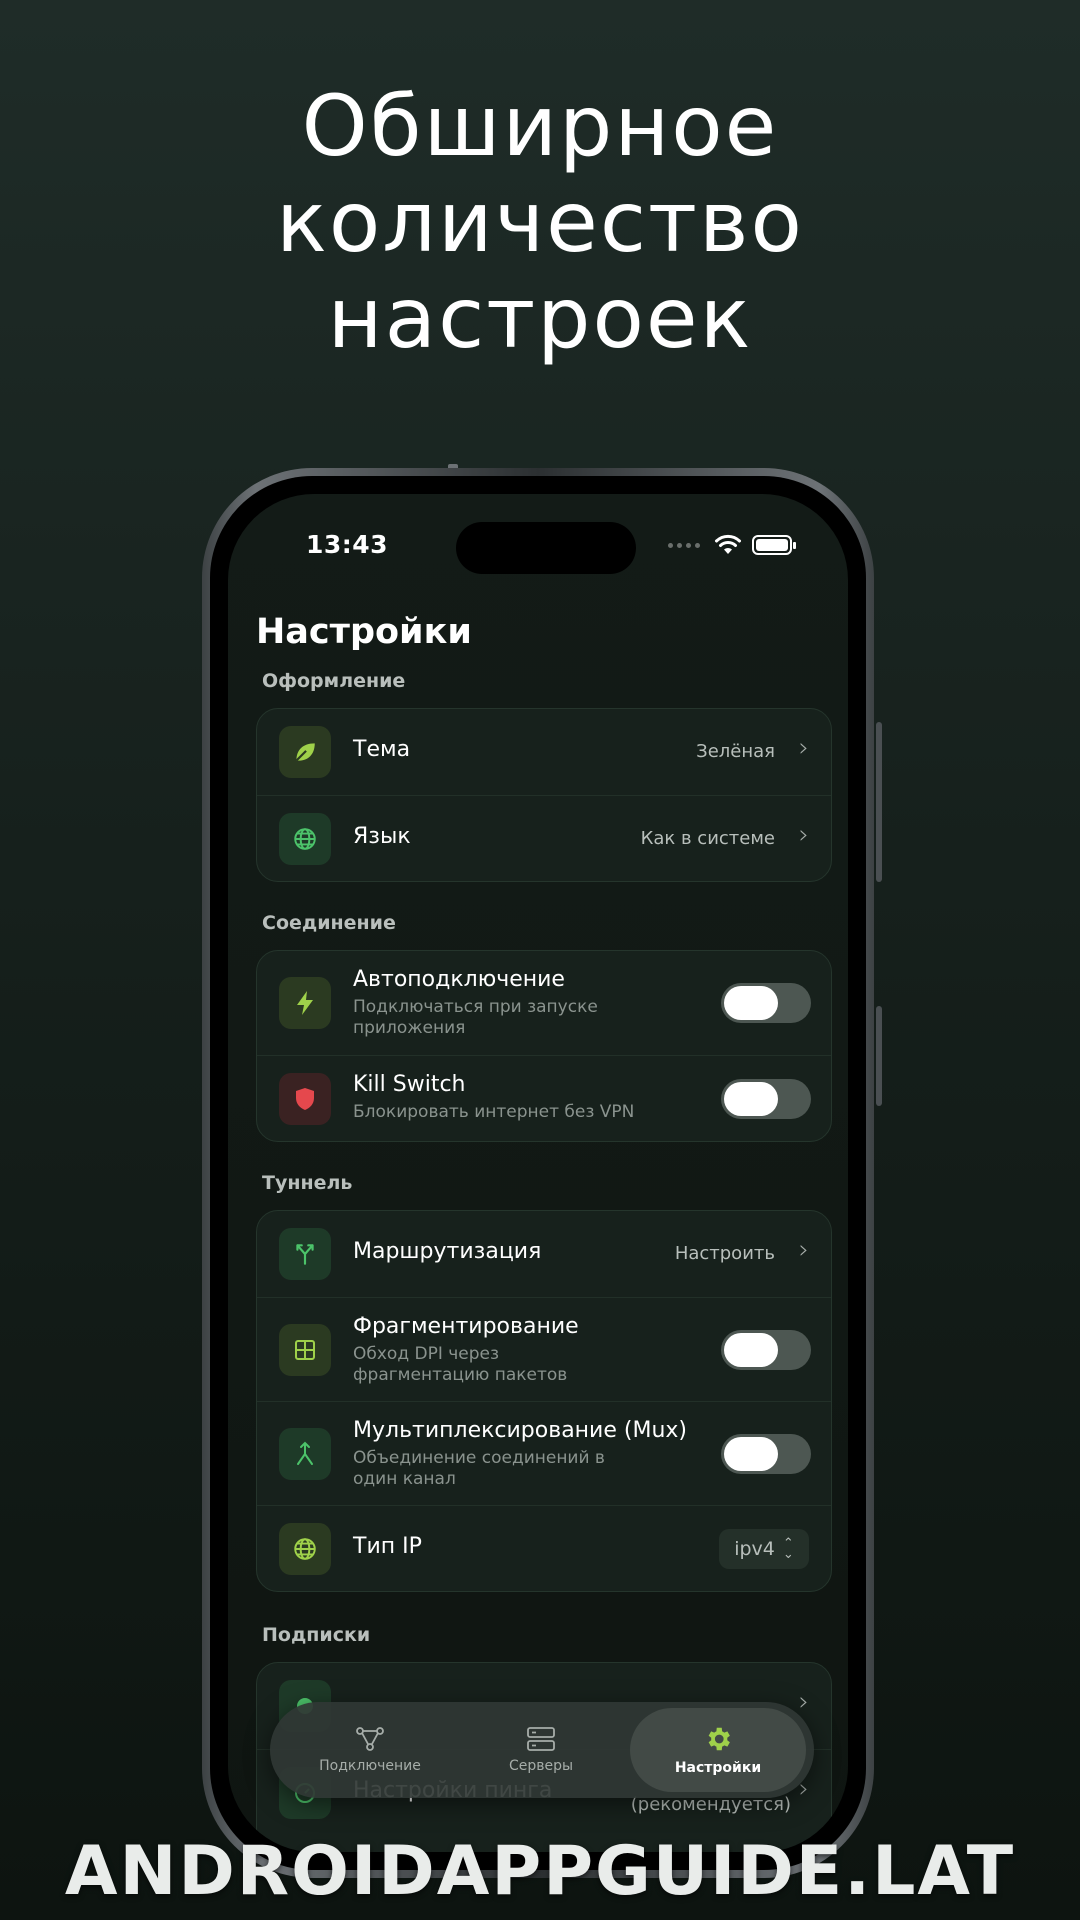 The image size is (1080, 1920). What do you see at coordinates (334, 681) in the screenshot?
I see `section-label-appearance: Оформление` at bounding box center [334, 681].